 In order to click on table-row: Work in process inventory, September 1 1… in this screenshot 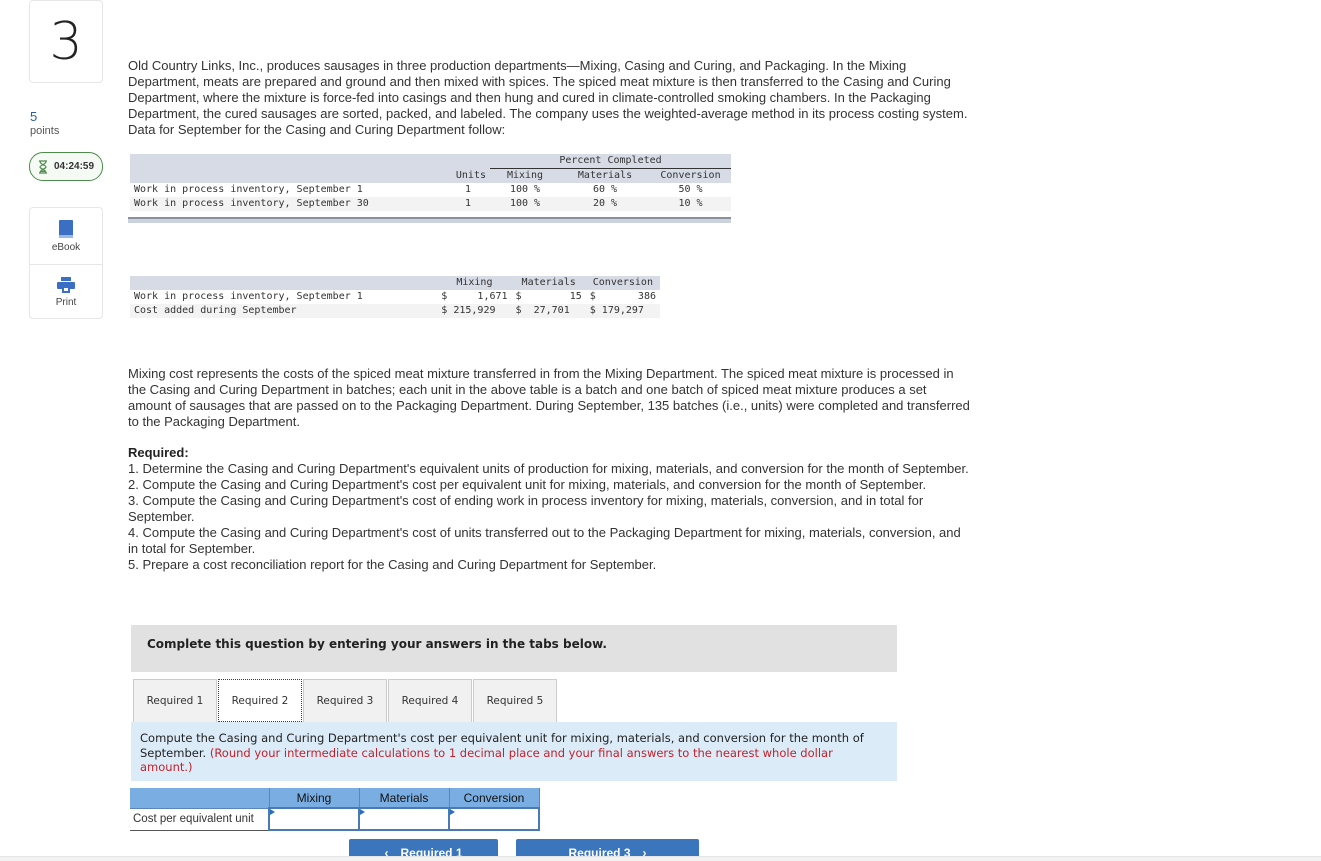, I will do `click(430, 190)`.